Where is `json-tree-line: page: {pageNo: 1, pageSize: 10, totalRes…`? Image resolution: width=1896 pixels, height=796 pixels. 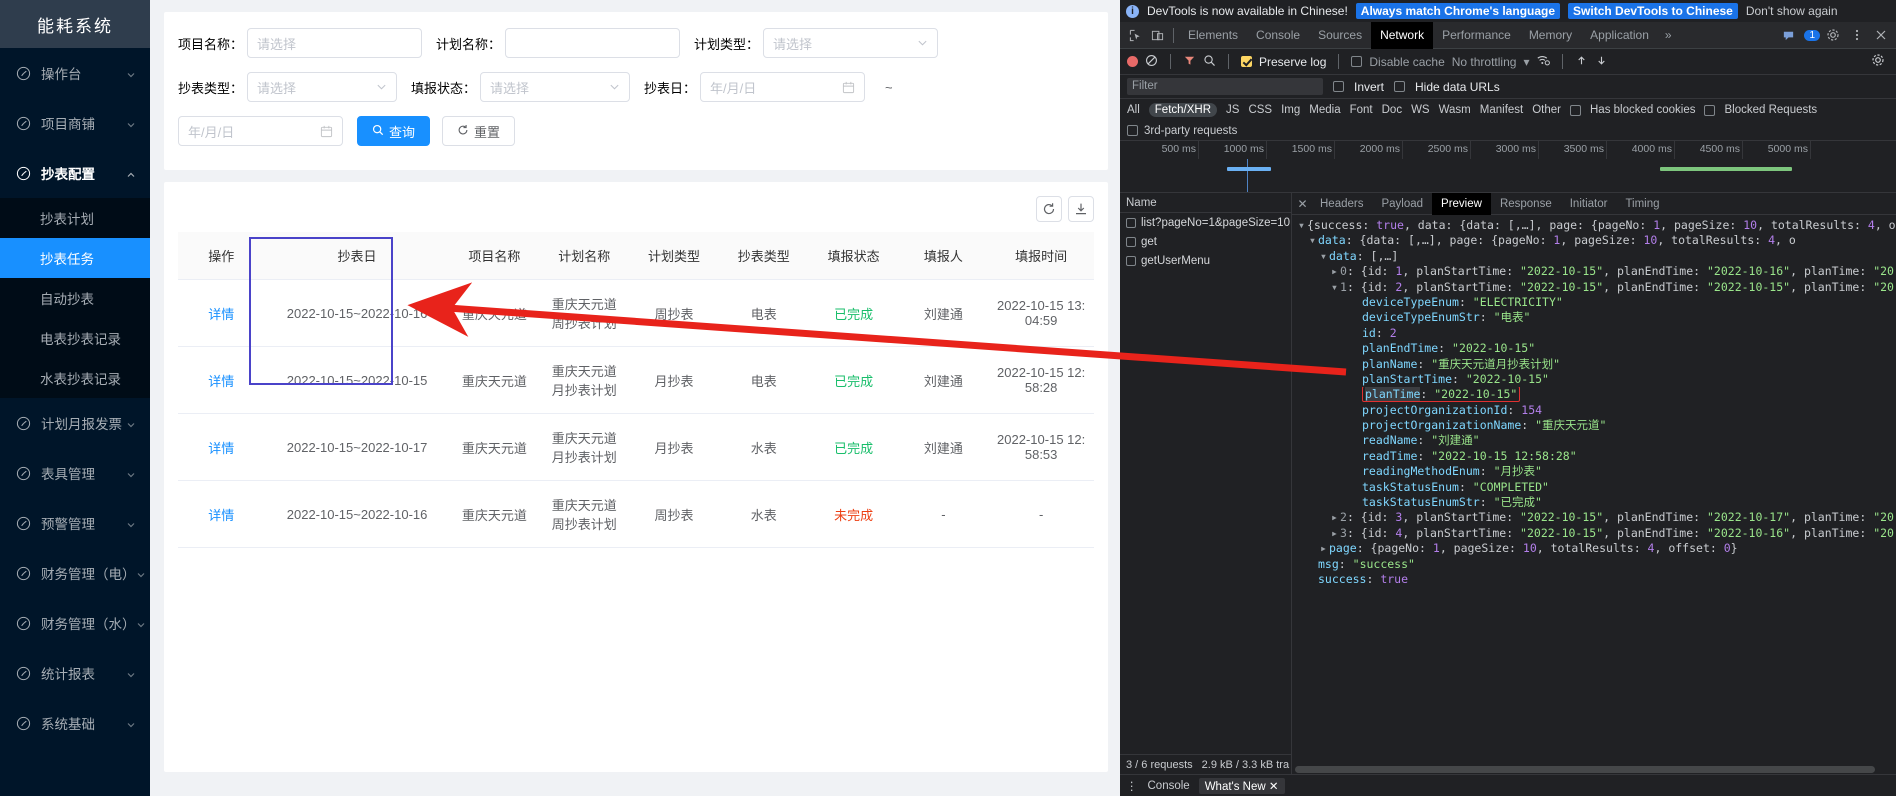 json-tree-line: page: {pageNo: 1, pageSize: 10, totalRes… is located at coordinates (1595, 548).